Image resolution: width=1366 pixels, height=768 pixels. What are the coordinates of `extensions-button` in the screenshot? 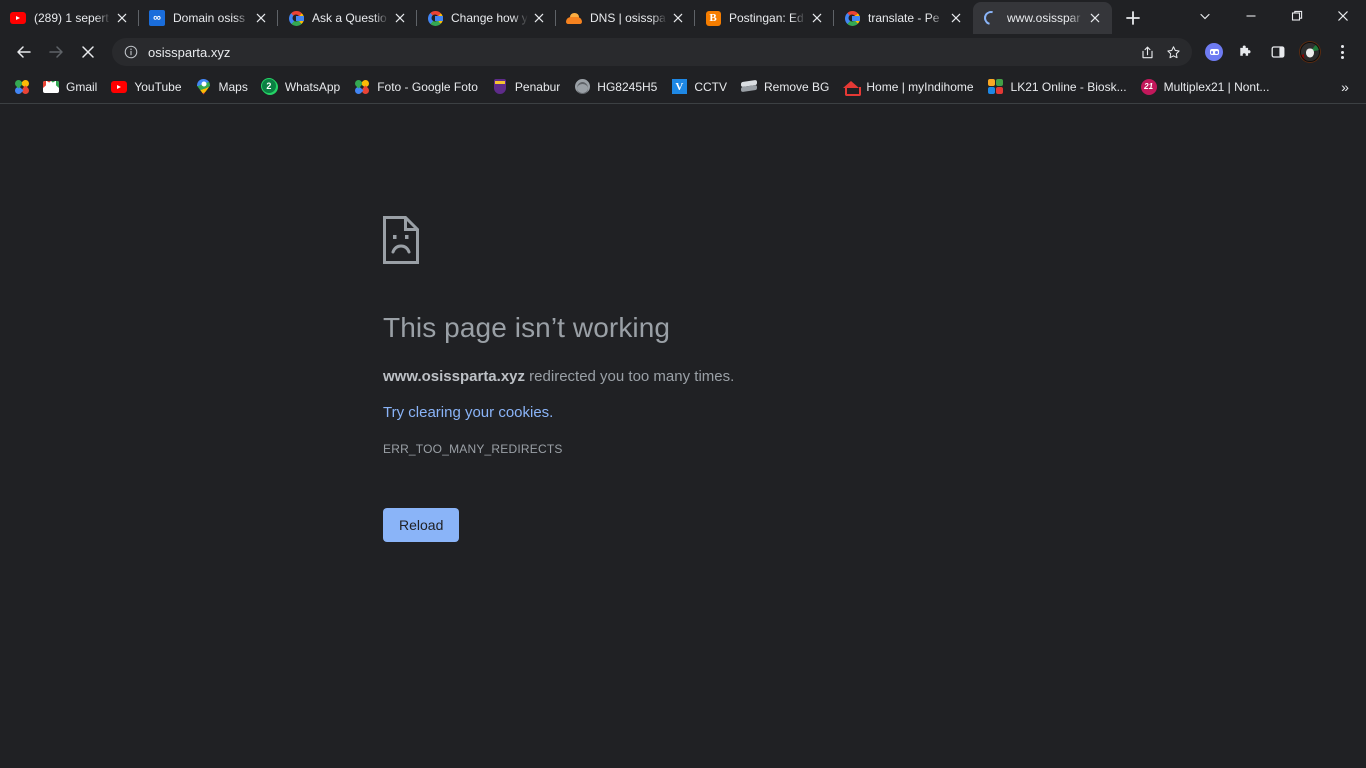 It's located at (1246, 52).